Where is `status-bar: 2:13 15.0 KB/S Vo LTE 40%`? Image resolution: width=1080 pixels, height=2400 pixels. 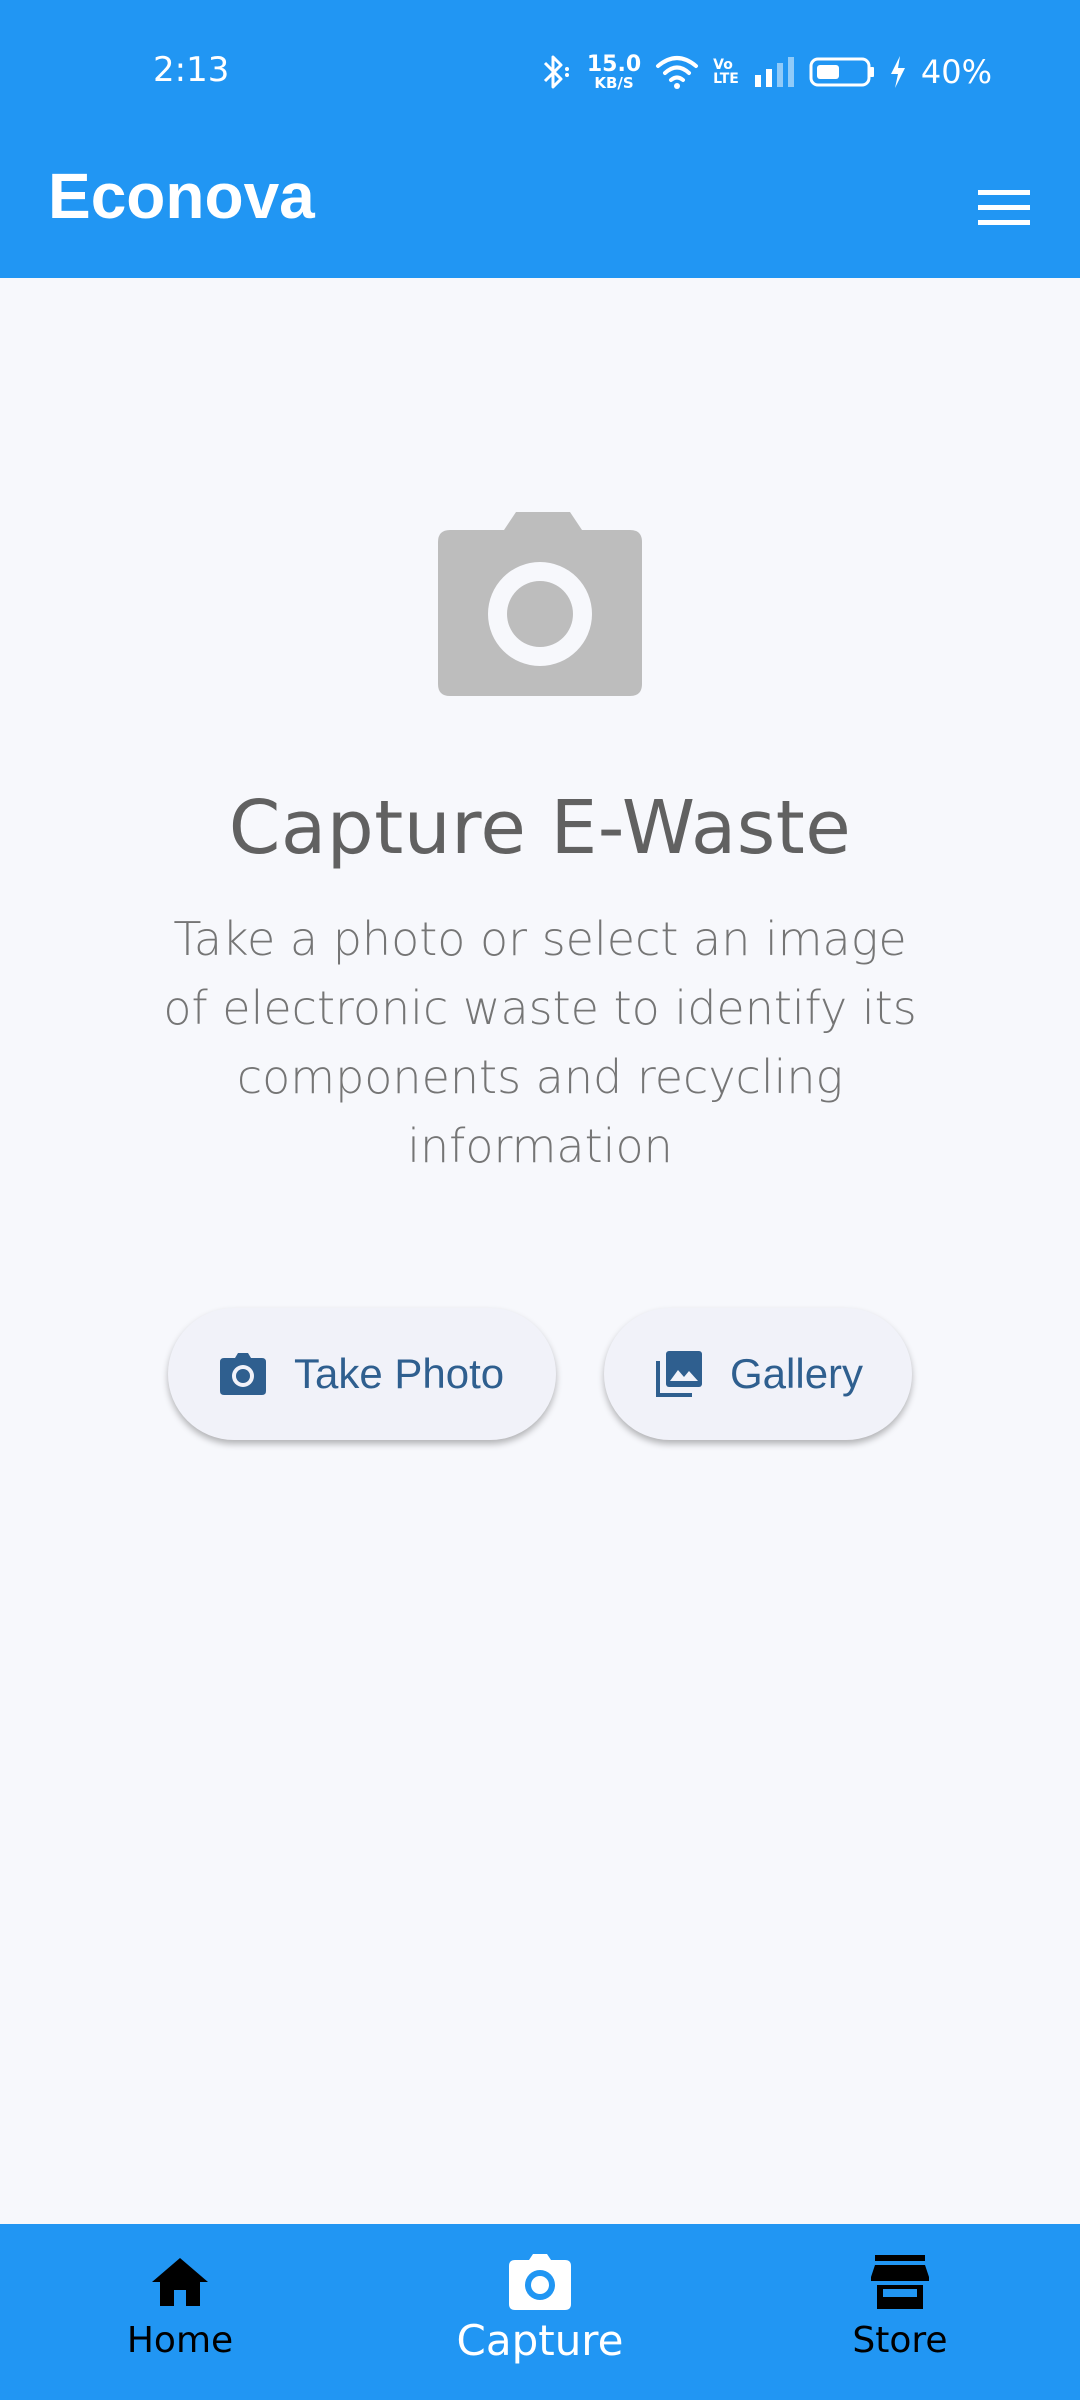 status-bar: 2:13 15.0 KB/S Vo LTE 40% is located at coordinates (540, 70).